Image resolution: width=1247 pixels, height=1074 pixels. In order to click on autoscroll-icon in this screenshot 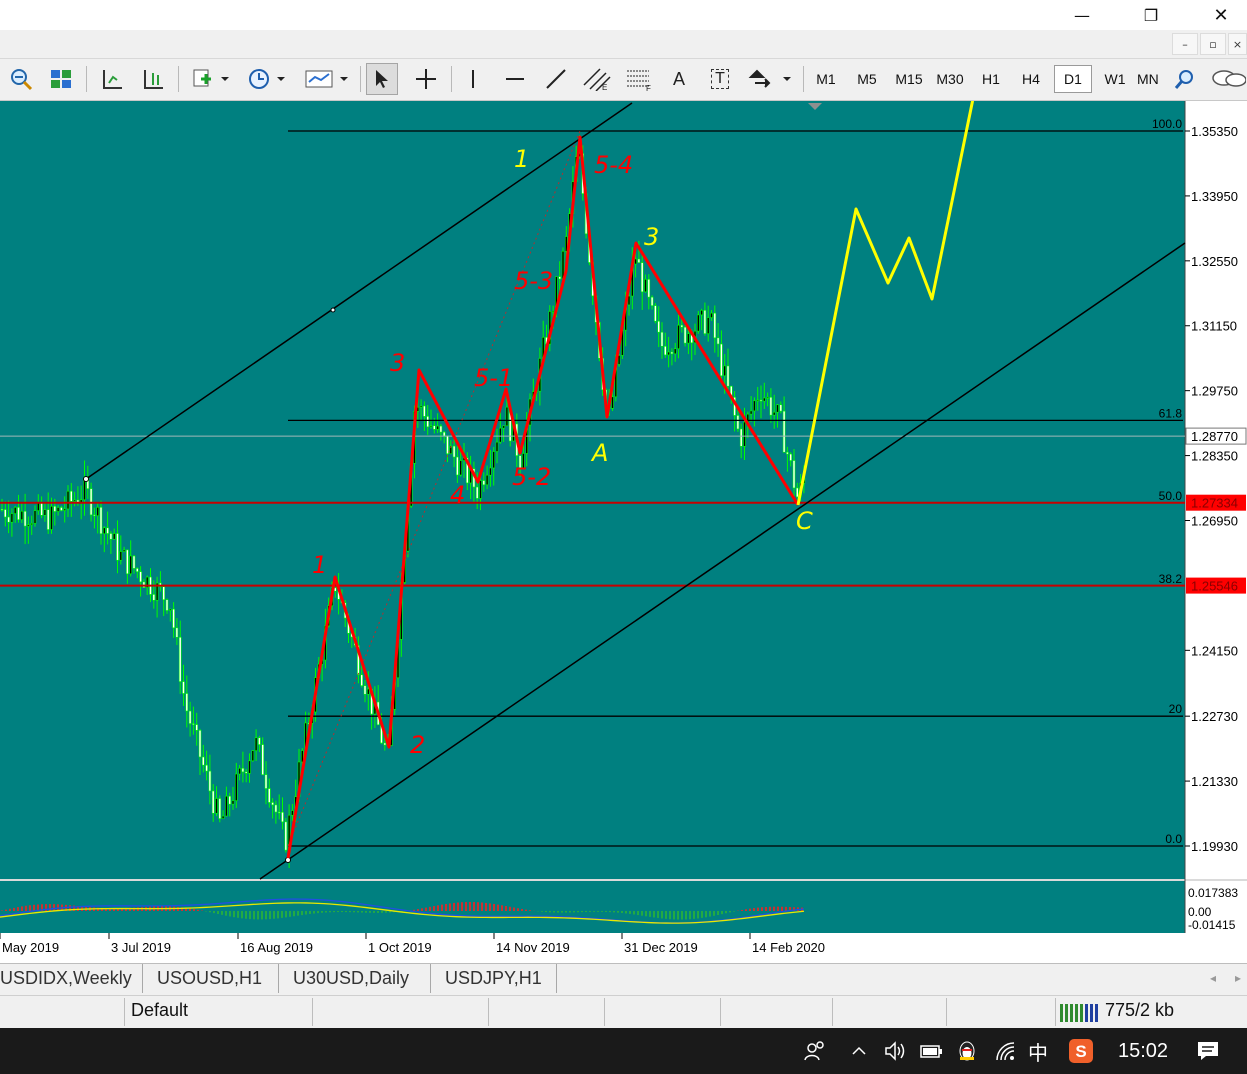, I will do `click(153, 79)`.